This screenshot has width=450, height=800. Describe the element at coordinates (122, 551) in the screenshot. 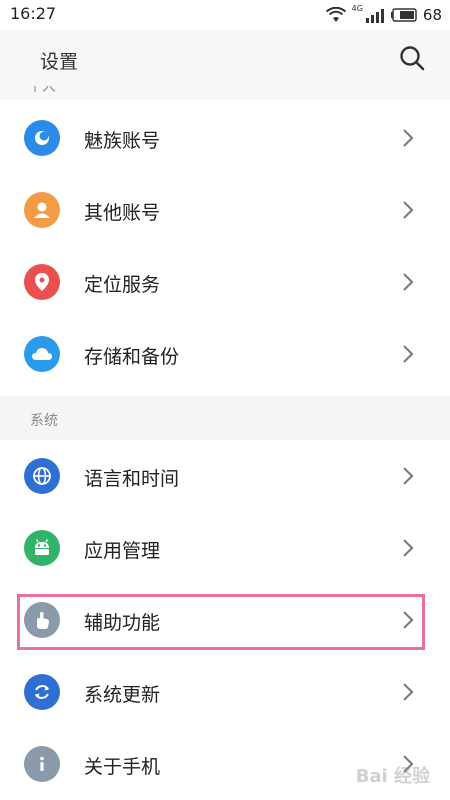

I see `row-label: 应用管理` at that location.